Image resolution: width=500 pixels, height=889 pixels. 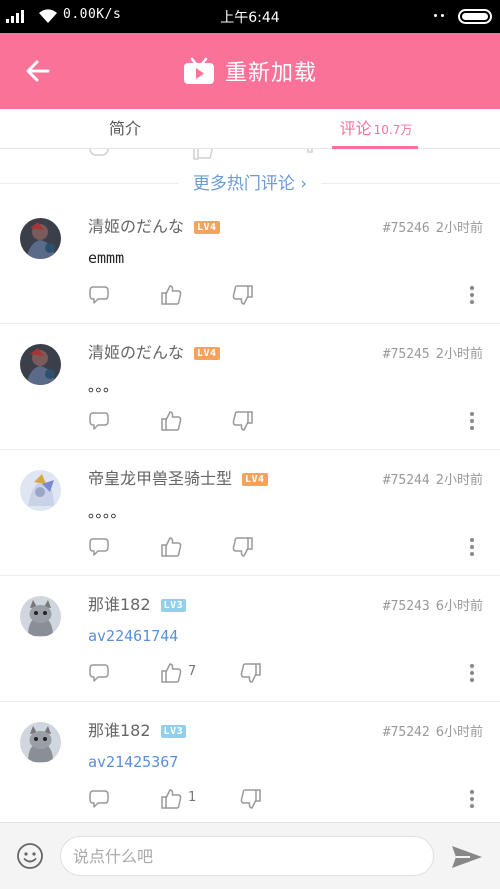 I want to click on title-bar: 重新加载, so click(x=250, y=71).